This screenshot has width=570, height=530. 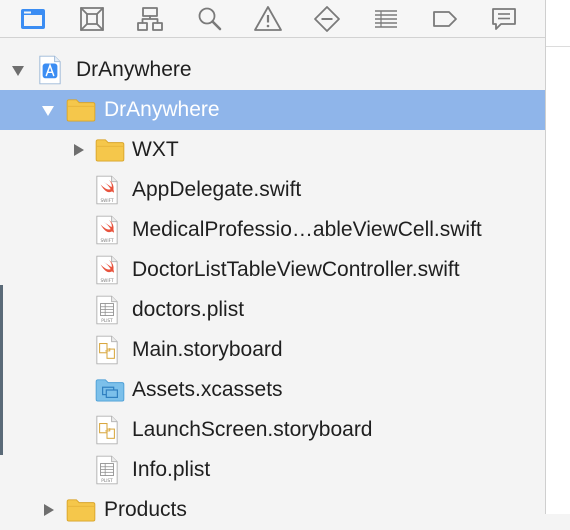 I want to click on test-navigator-icon, so click(x=327, y=19).